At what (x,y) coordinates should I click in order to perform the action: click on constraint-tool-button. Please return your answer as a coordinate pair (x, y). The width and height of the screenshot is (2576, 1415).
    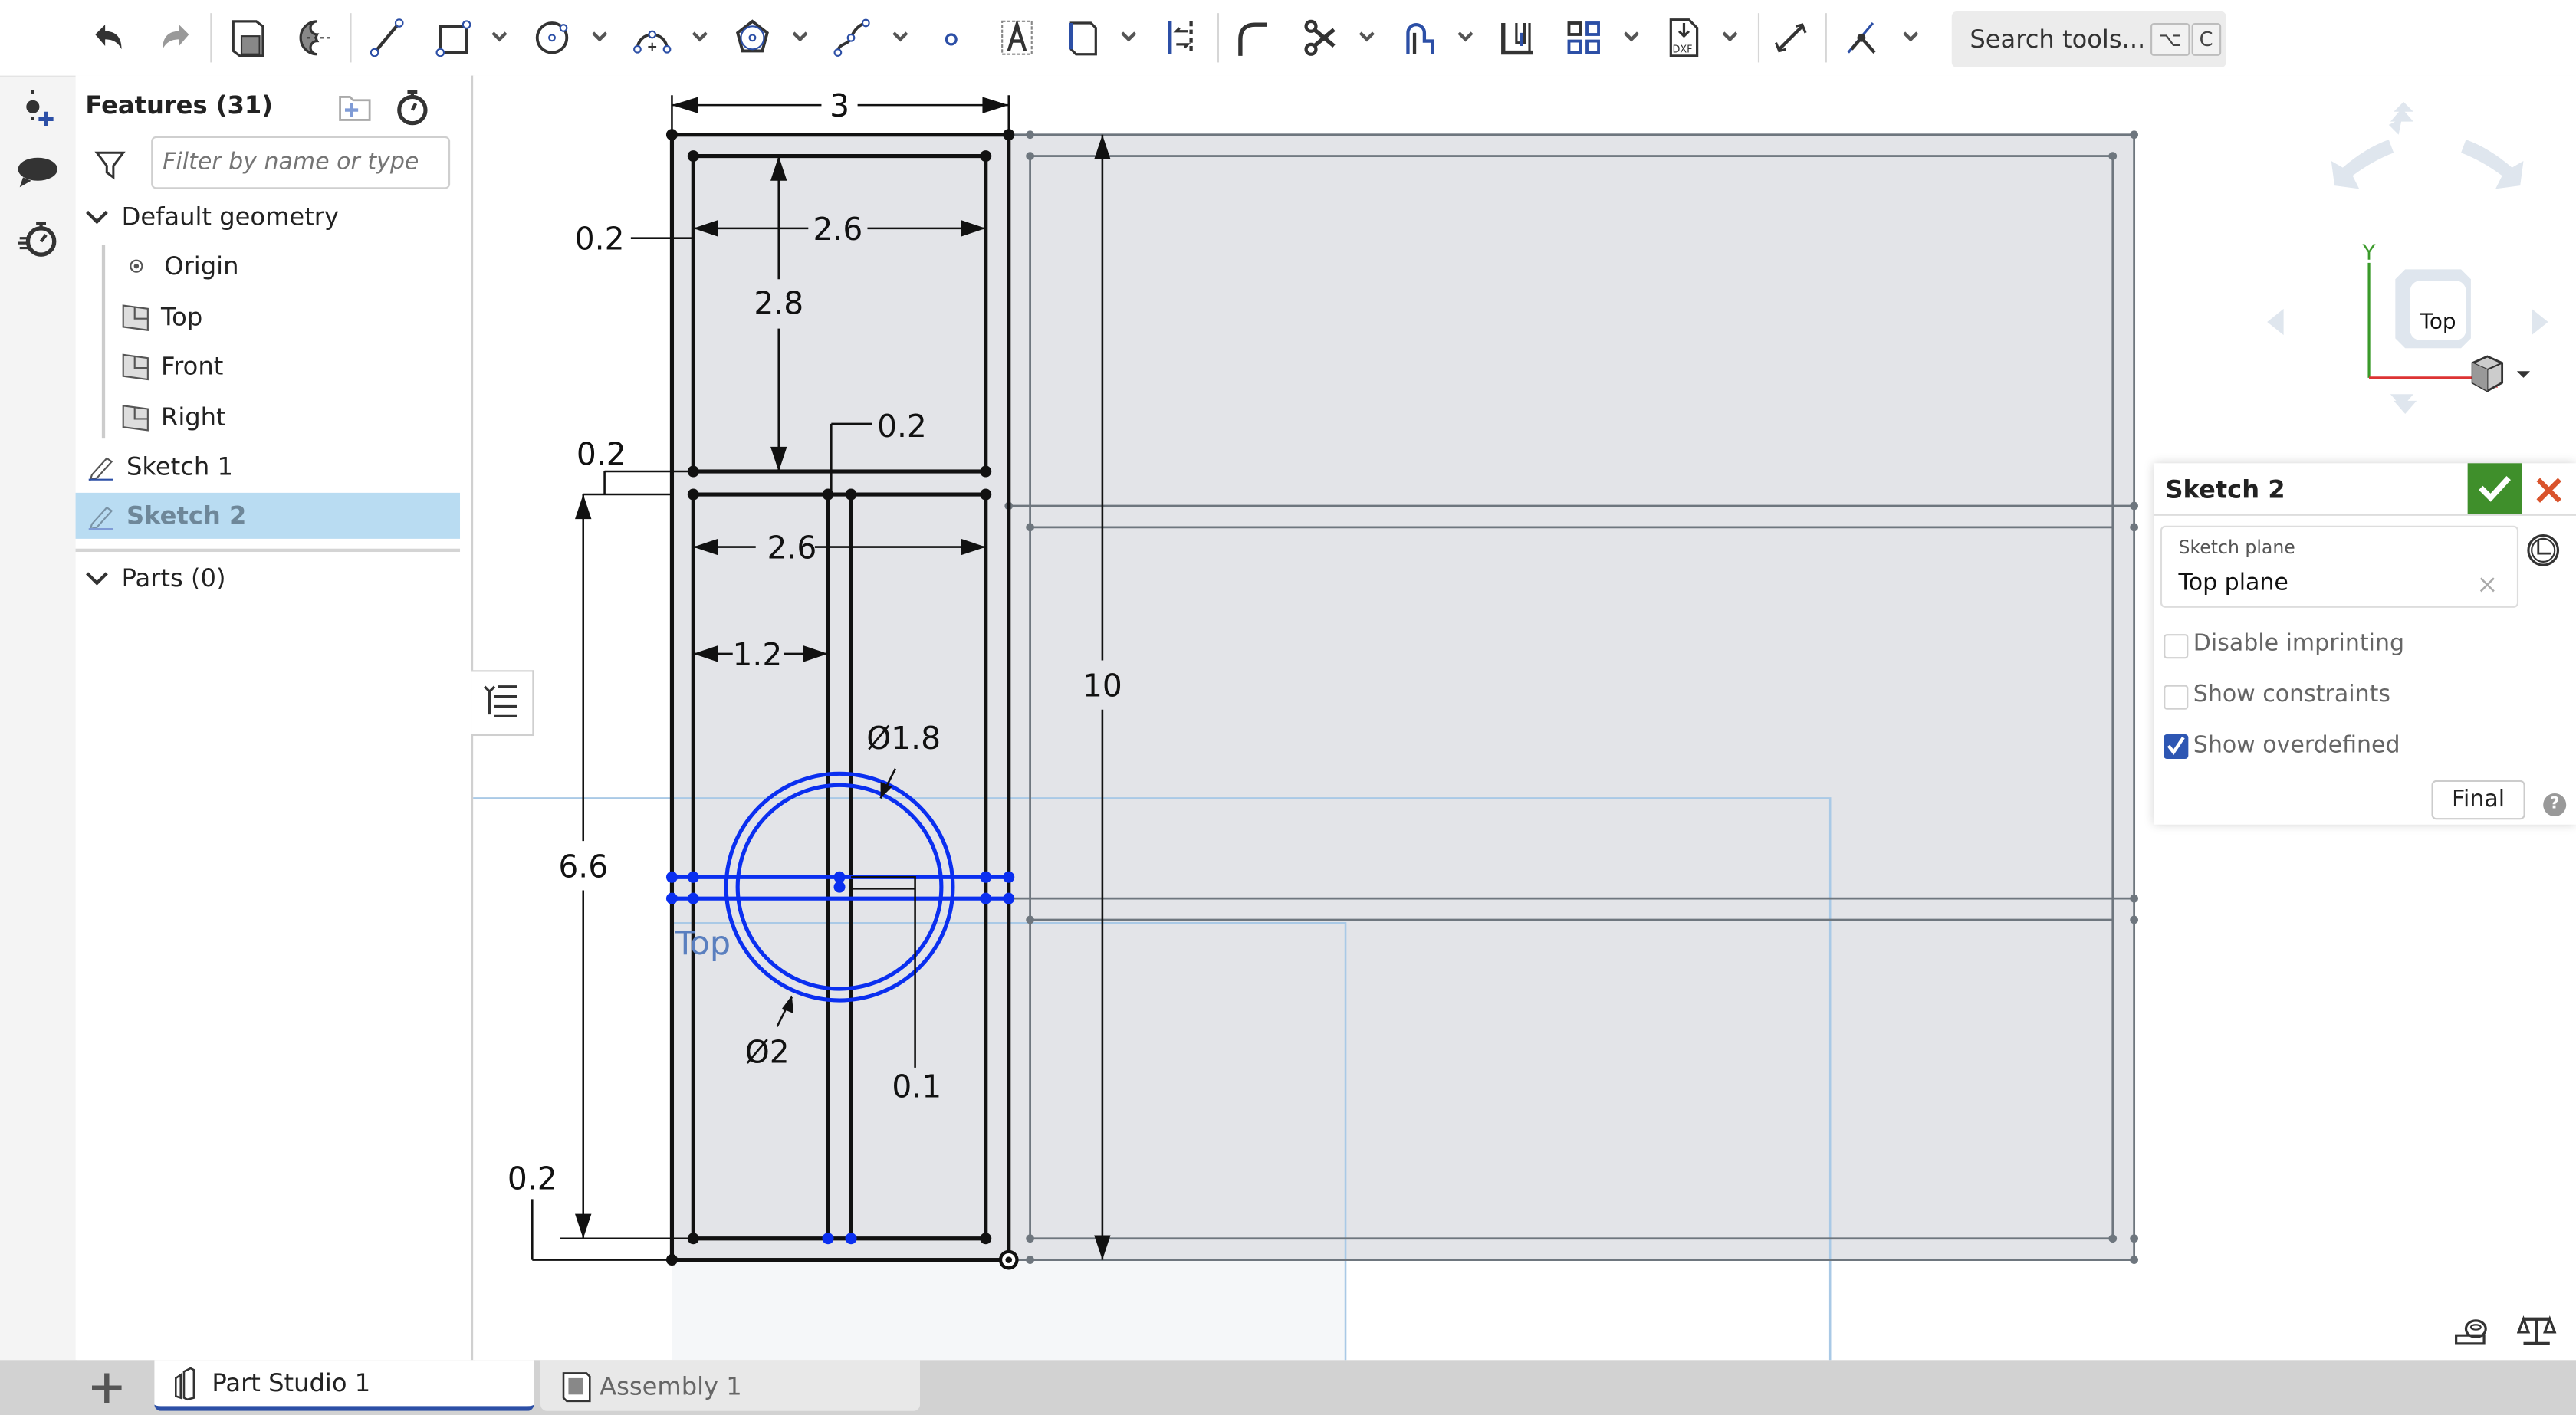
    Looking at the image, I should click on (1861, 37).